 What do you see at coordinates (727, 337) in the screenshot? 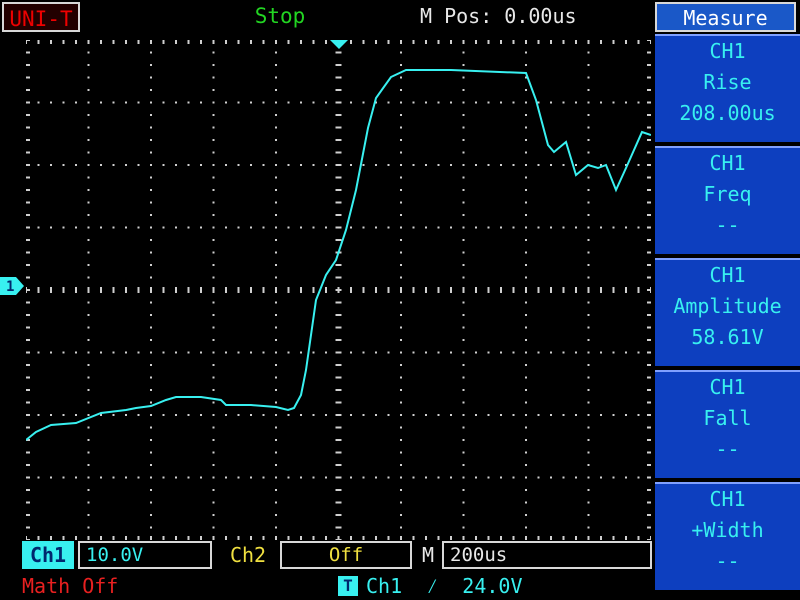
I see `slot-3-value: 58.61V` at bounding box center [727, 337].